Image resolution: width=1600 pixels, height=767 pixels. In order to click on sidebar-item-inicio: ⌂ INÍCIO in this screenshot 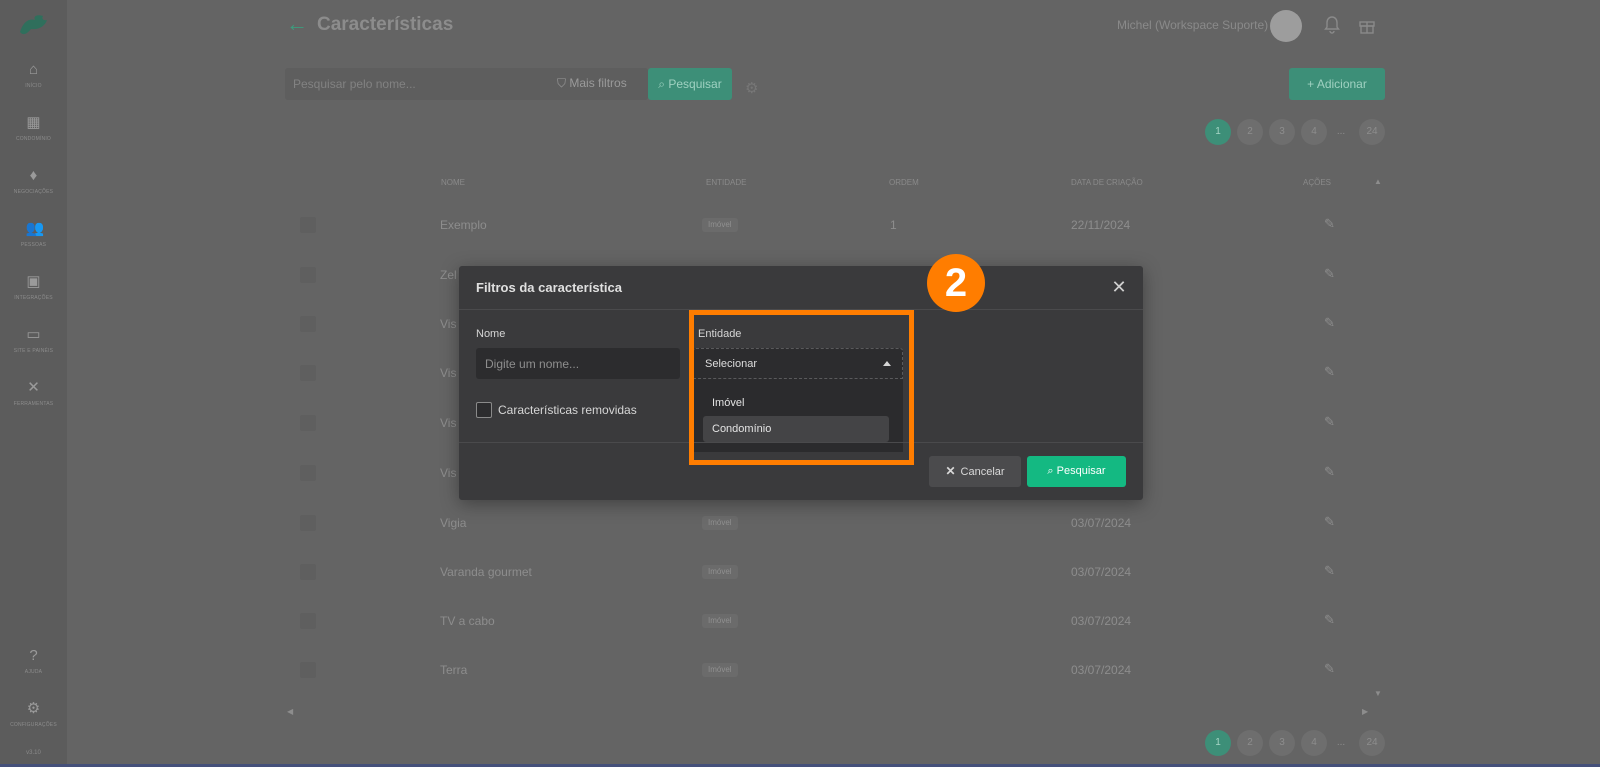, I will do `click(33, 86)`.